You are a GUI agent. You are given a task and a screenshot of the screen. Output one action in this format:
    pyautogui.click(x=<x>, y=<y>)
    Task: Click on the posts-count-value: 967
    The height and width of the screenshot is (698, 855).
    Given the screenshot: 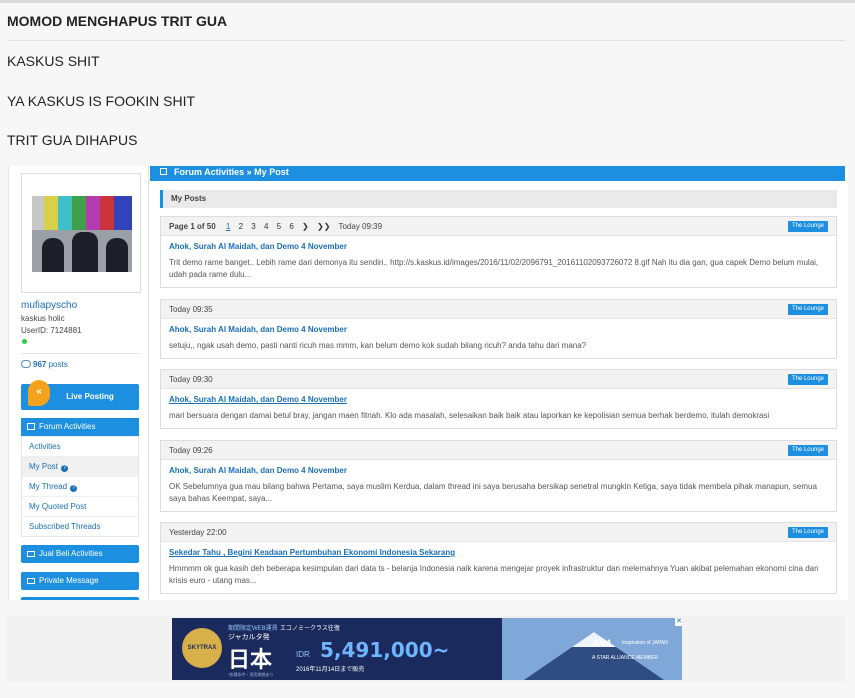 What is the action you would take?
    pyautogui.click(x=40, y=364)
    